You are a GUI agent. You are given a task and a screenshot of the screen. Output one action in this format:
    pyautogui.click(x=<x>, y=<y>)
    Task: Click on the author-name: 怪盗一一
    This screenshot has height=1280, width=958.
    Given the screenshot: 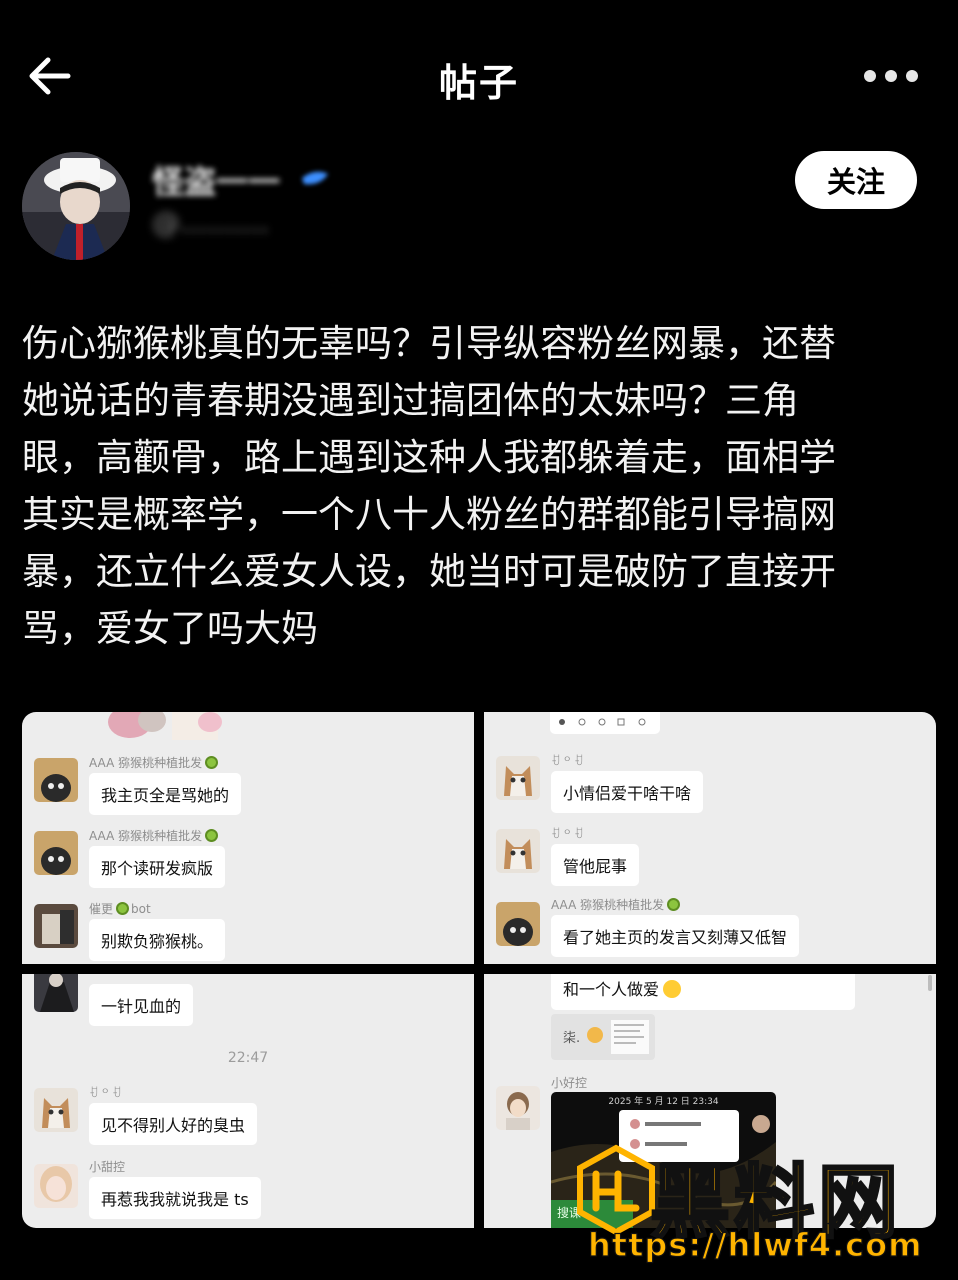 What is the action you would take?
    pyautogui.click(x=216, y=180)
    